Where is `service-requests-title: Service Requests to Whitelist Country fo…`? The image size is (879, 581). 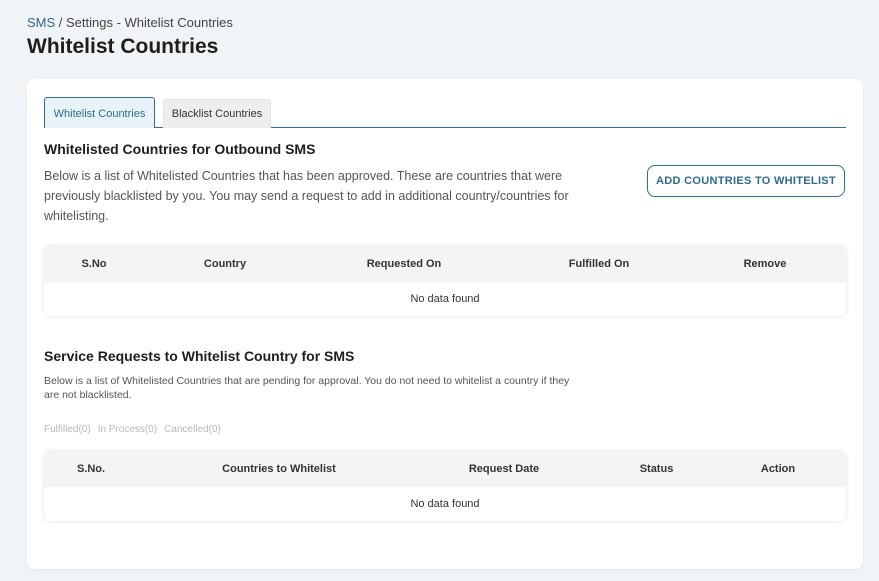 service-requests-title: Service Requests to Whitelist Country fo… is located at coordinates (199, 356).